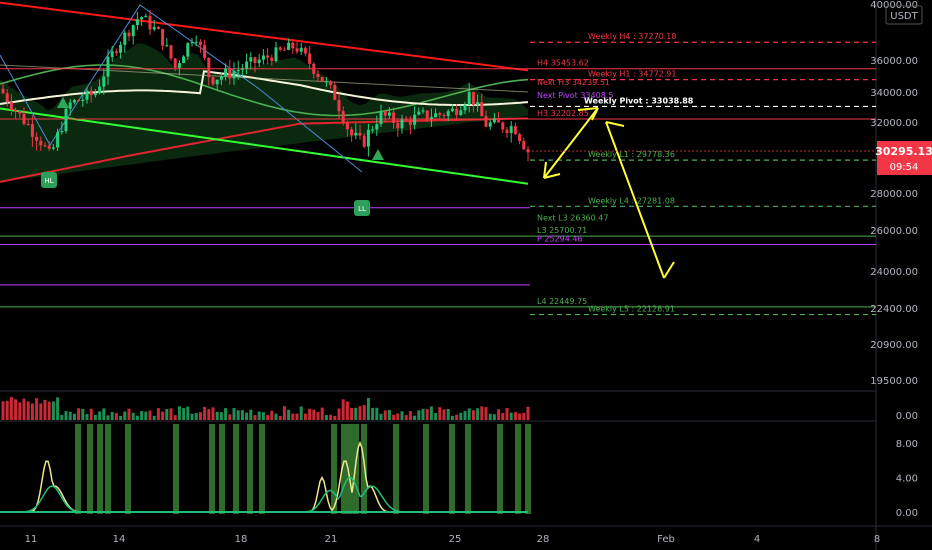 The width and height of the screenshot is (932, 550). I want to click on price-tick-label: 20900.00, so click(894, 345).